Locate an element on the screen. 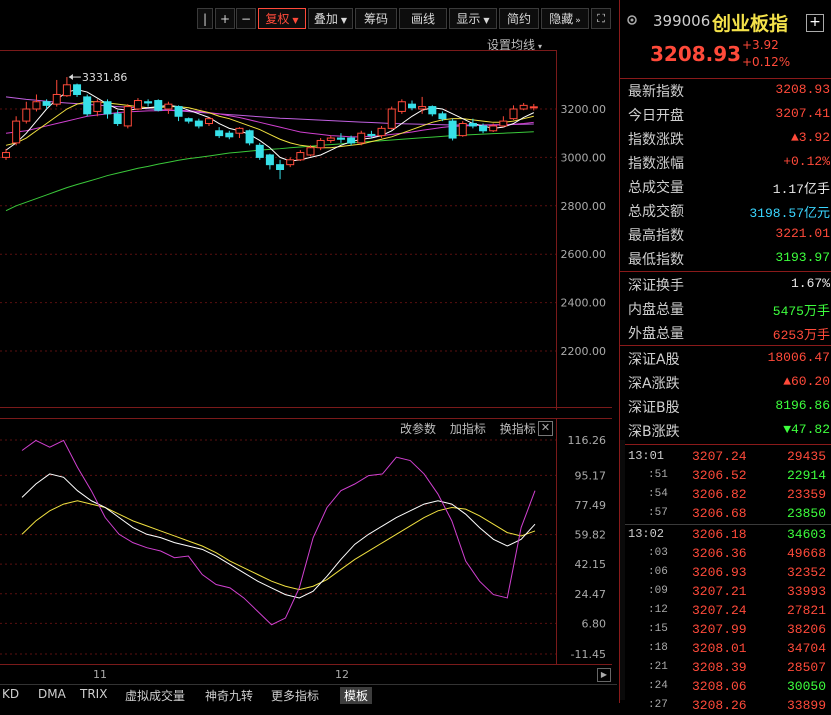  chevron-right-icon: ▶ is located at coordinates (604, 675).